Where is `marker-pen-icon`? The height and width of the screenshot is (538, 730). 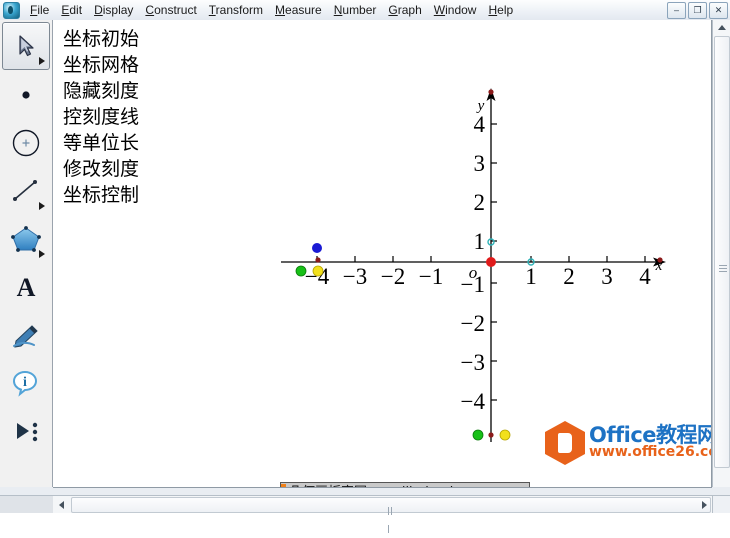
marker-pen-icon is located at coordinates (25, 336).